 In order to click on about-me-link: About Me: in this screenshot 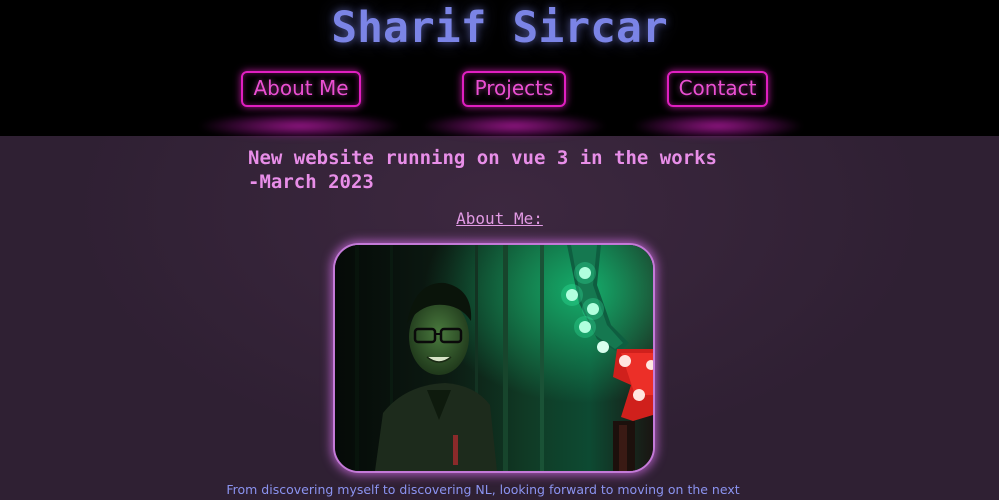, I will do `click(499, 218)`.